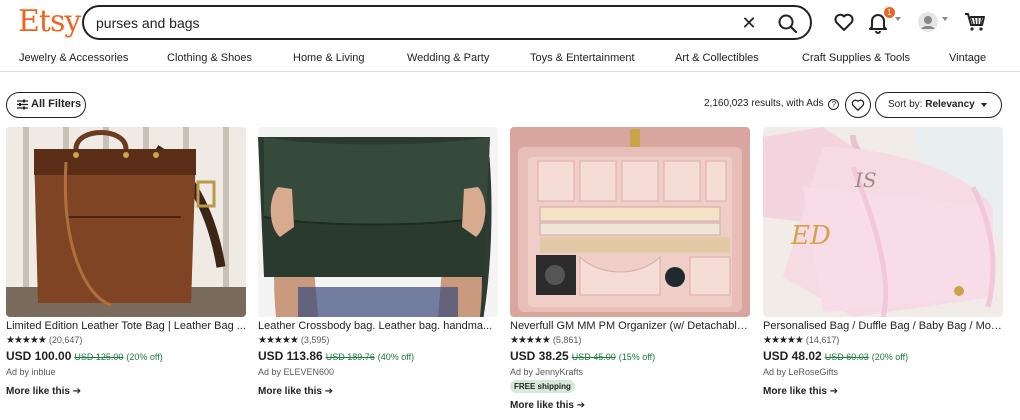 The width and height of the screenshot is (1020, 420). I want to click on discount-percent: (15% off), so click(637, 357).